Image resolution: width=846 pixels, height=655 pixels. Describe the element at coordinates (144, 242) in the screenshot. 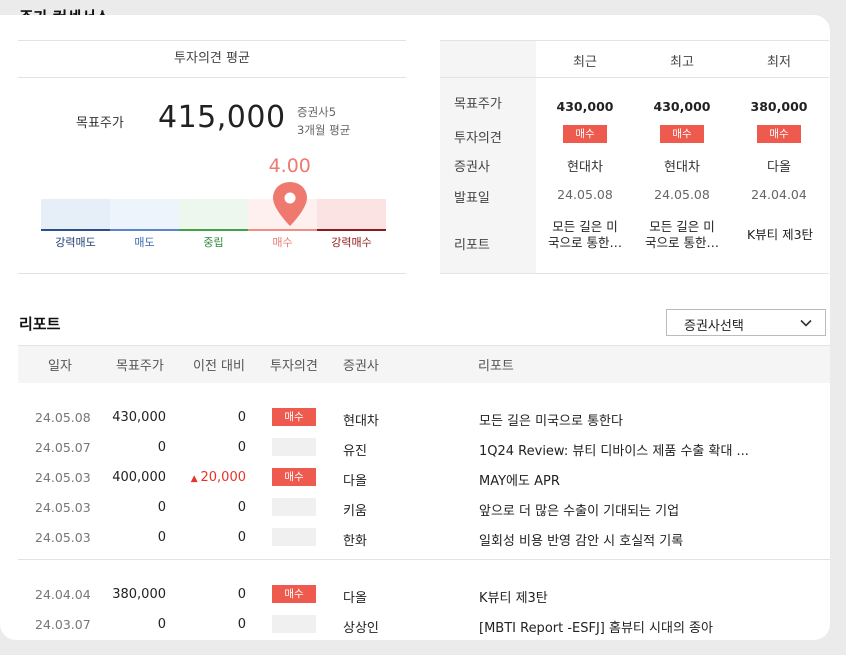

I see `scale-label: 매도` at that location.